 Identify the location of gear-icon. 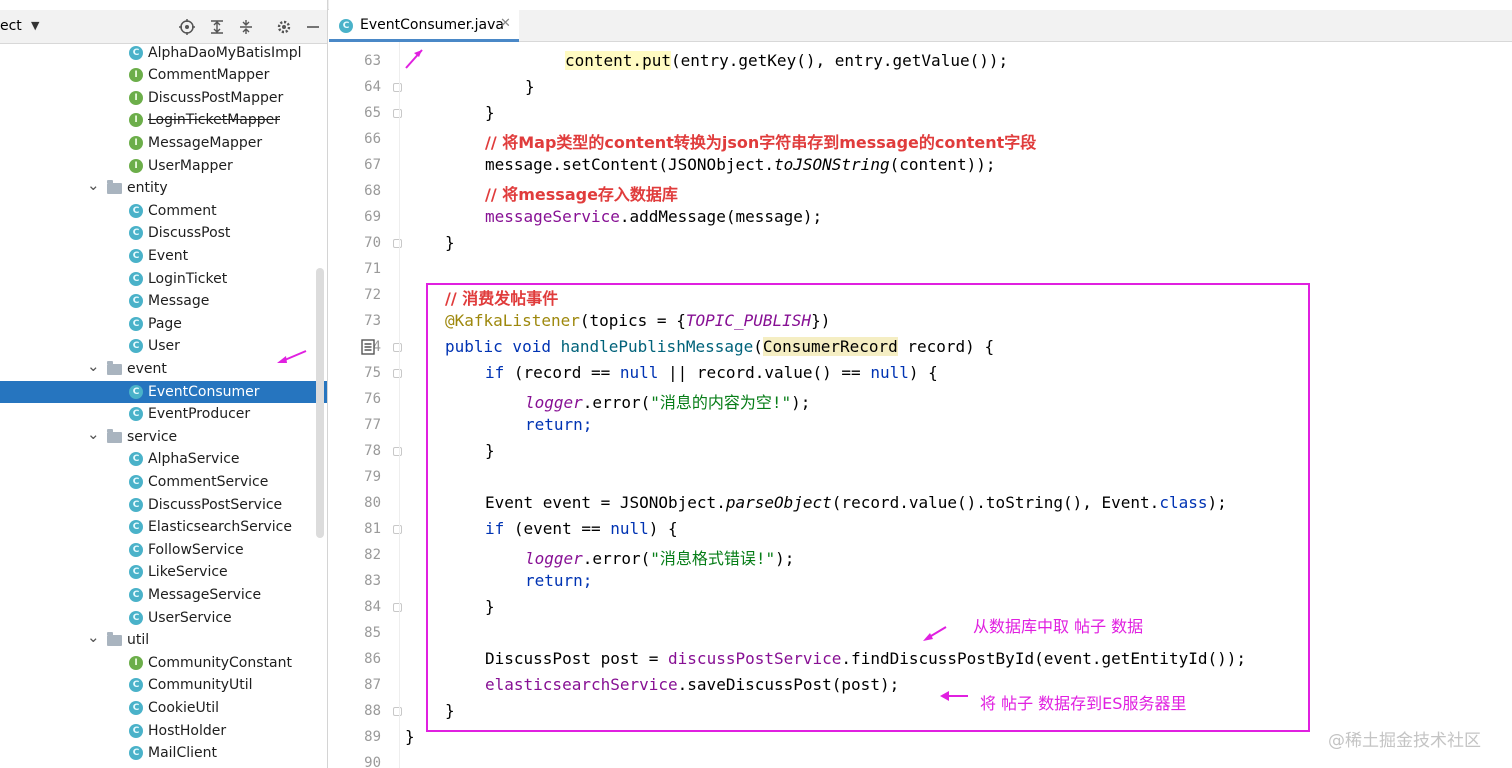
(284, 27).